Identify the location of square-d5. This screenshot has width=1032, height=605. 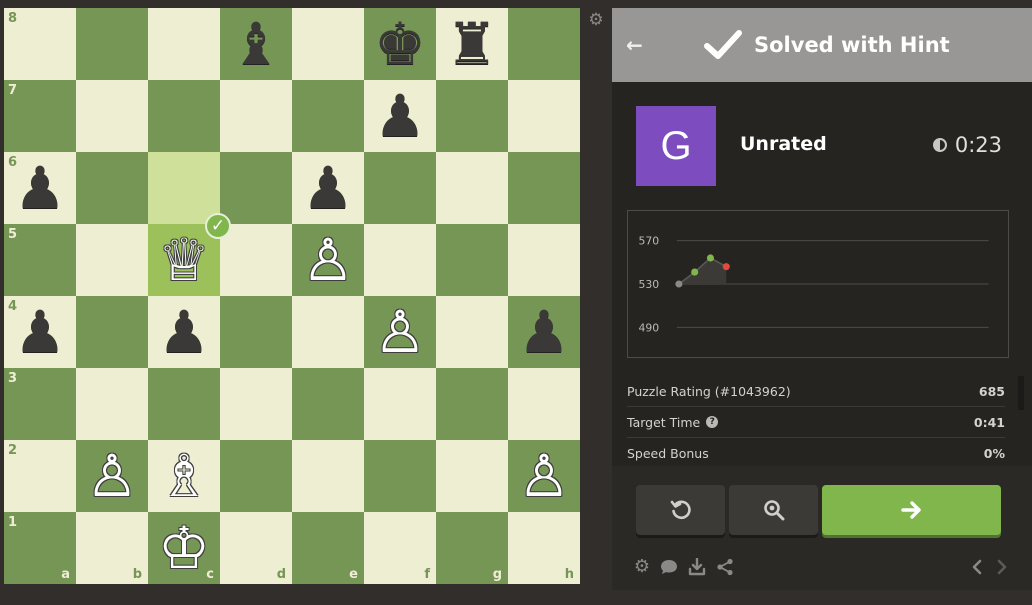
(256, 260).